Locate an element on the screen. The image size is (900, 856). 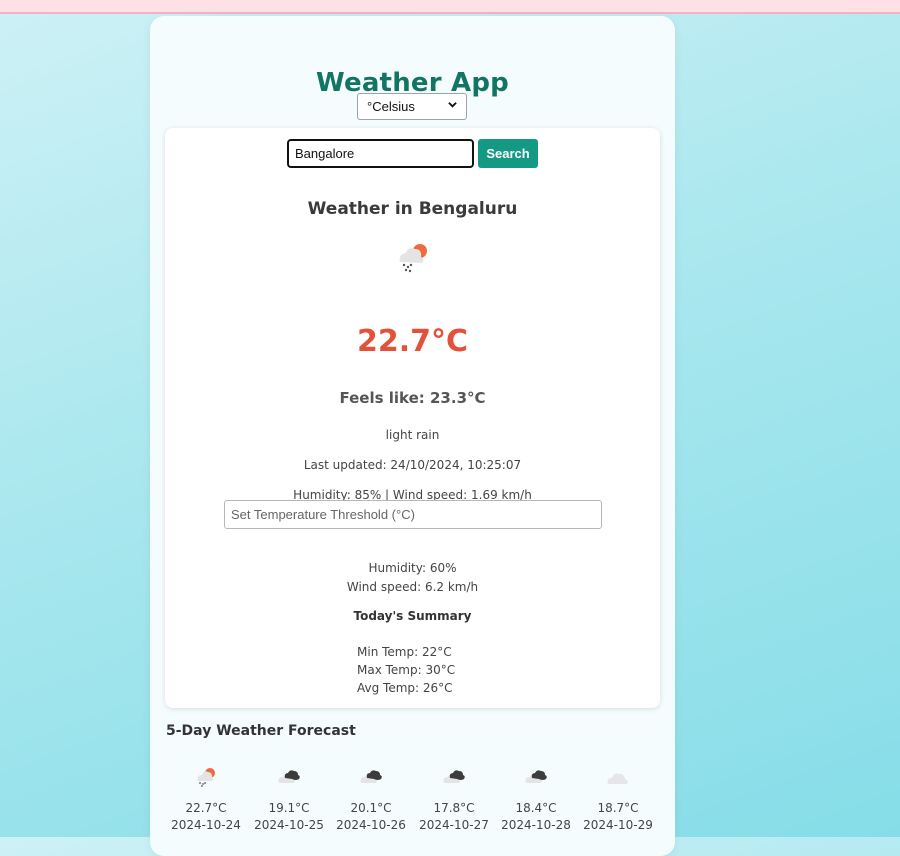
top-bar is located at coordinates (450, 7).